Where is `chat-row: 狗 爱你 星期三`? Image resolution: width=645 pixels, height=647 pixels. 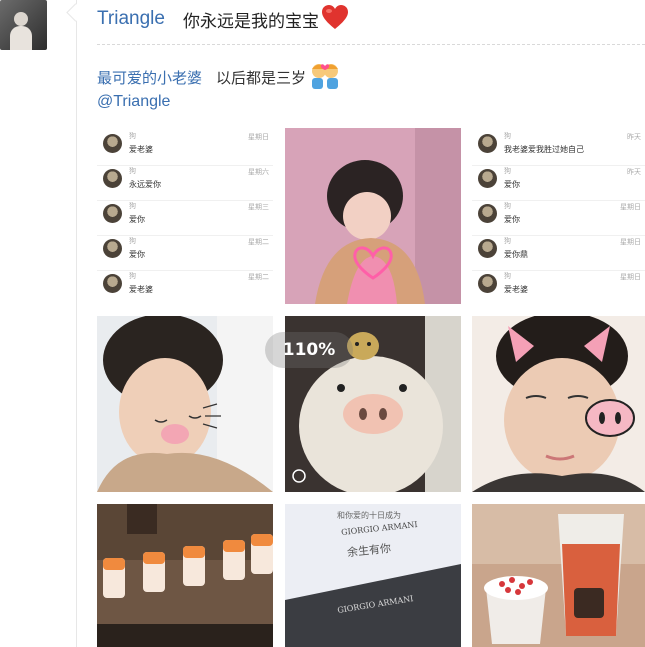
chat-row: 狗 爱你 星期三 is located at coordinates (185, 217).